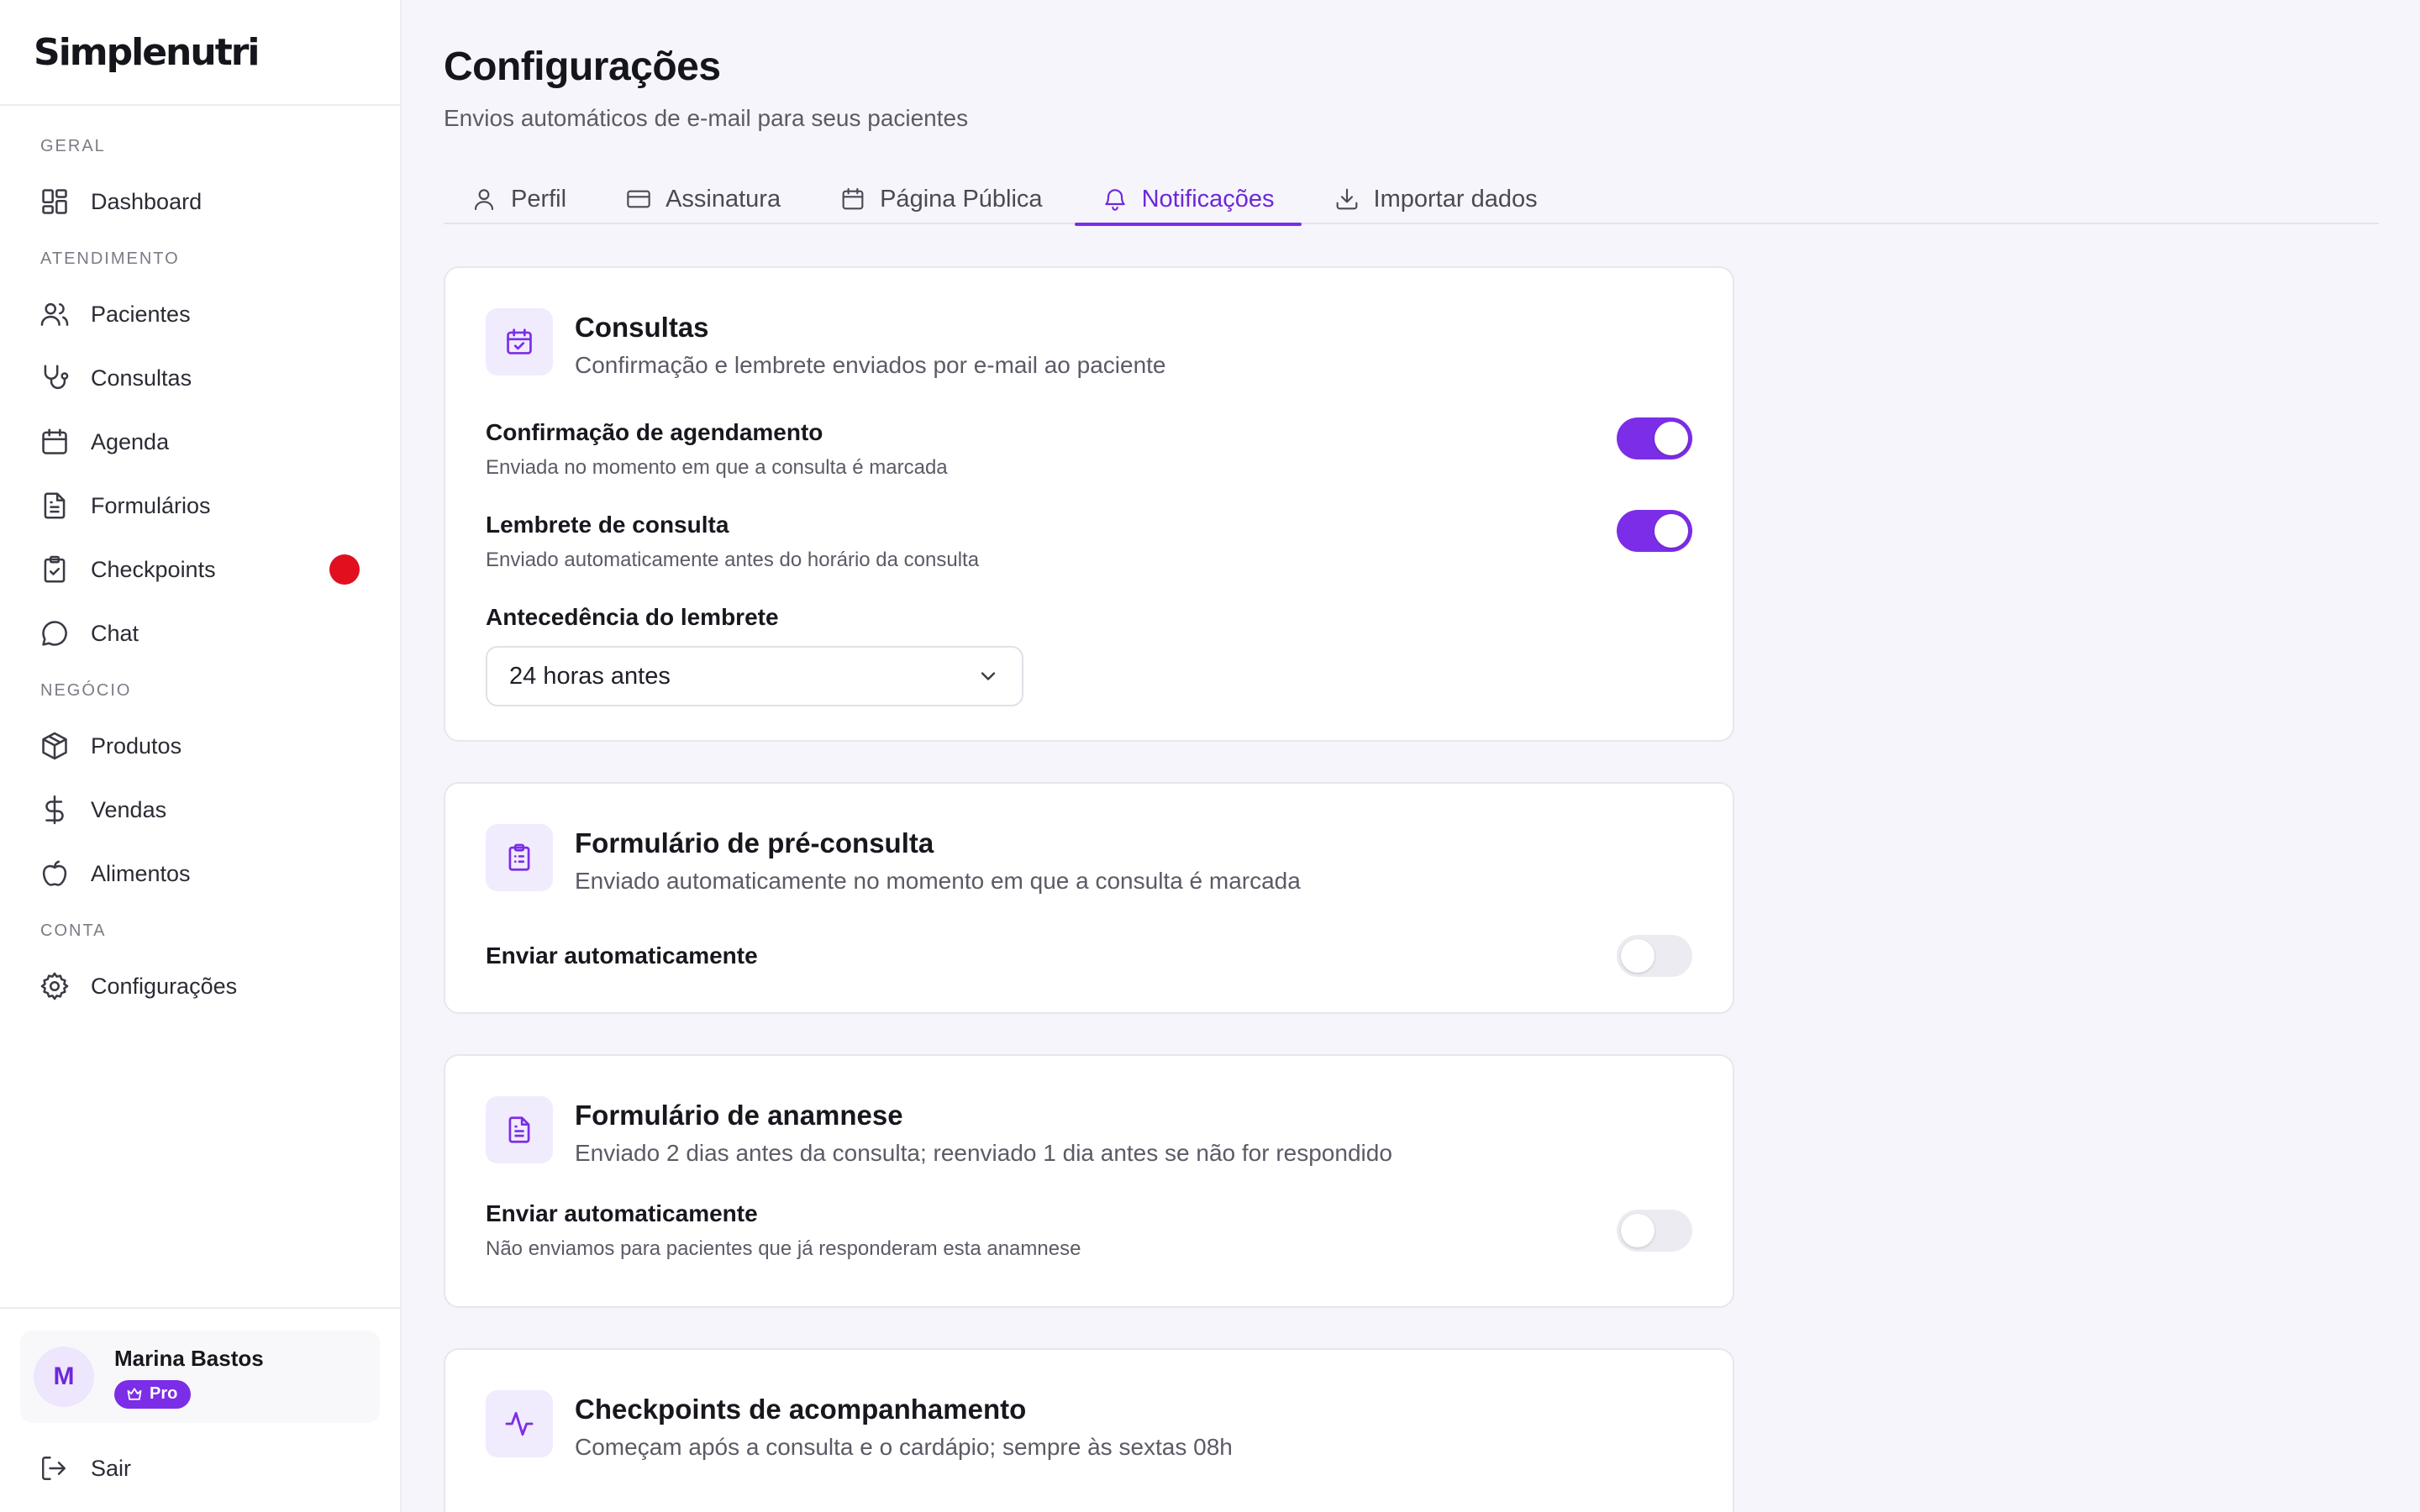  I want to click on package-icon, so click(55, 746).